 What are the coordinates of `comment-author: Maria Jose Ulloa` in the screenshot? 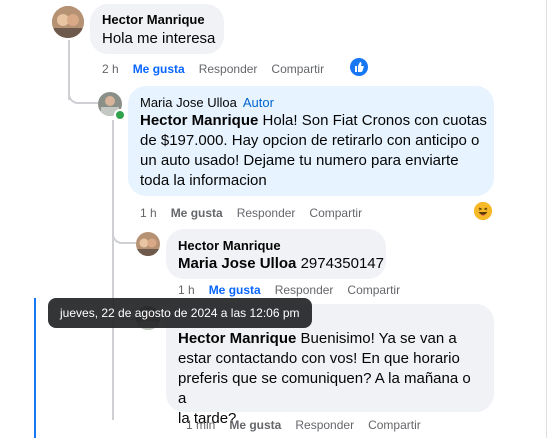 It's located at (188, 102).